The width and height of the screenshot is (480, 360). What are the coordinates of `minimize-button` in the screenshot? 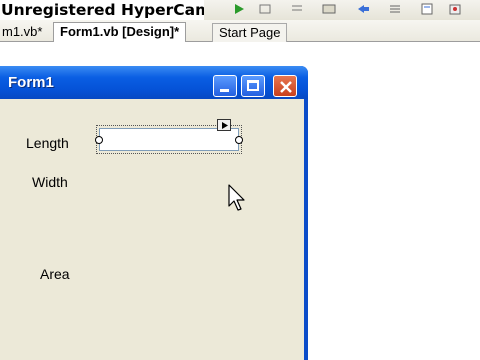 It's located at (225, 86).